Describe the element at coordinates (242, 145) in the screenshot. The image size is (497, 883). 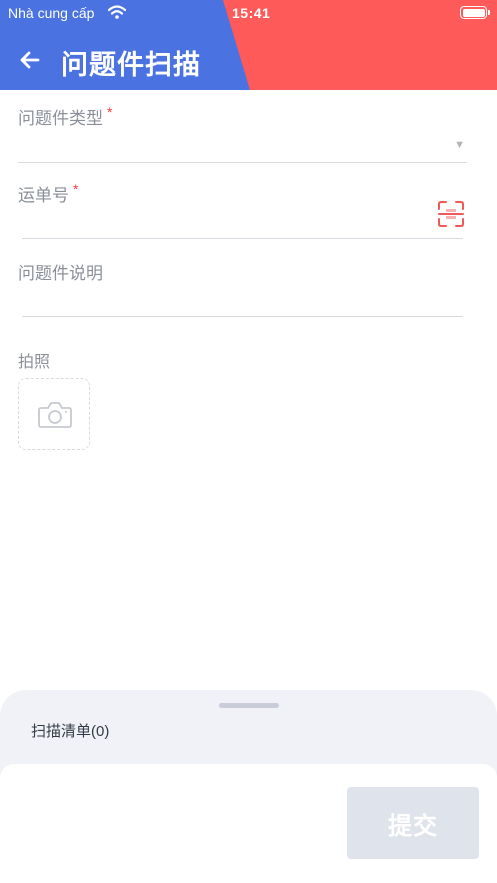
I see `issue-type-select: ▼` at that location.